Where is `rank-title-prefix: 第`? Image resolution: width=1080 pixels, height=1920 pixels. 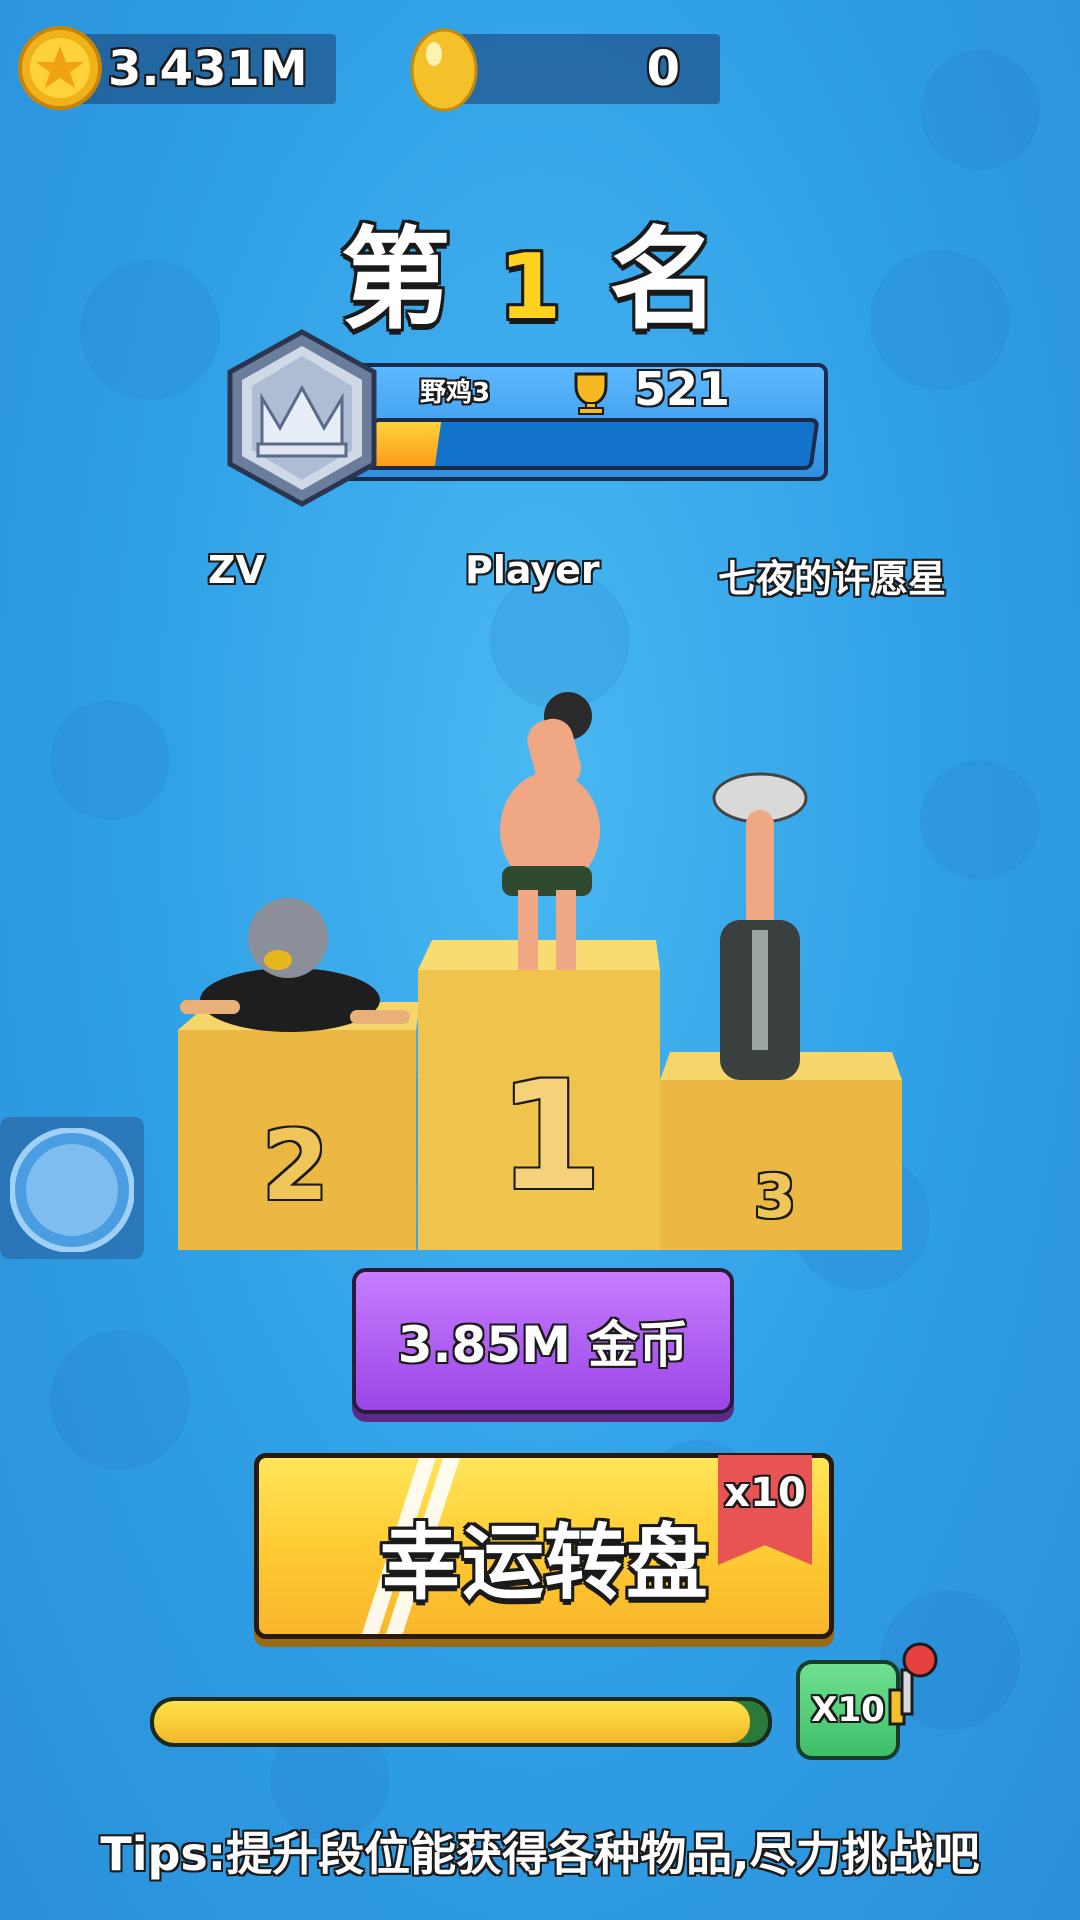 rank-title-prefix: 第 is located at coordinates (405, 280).